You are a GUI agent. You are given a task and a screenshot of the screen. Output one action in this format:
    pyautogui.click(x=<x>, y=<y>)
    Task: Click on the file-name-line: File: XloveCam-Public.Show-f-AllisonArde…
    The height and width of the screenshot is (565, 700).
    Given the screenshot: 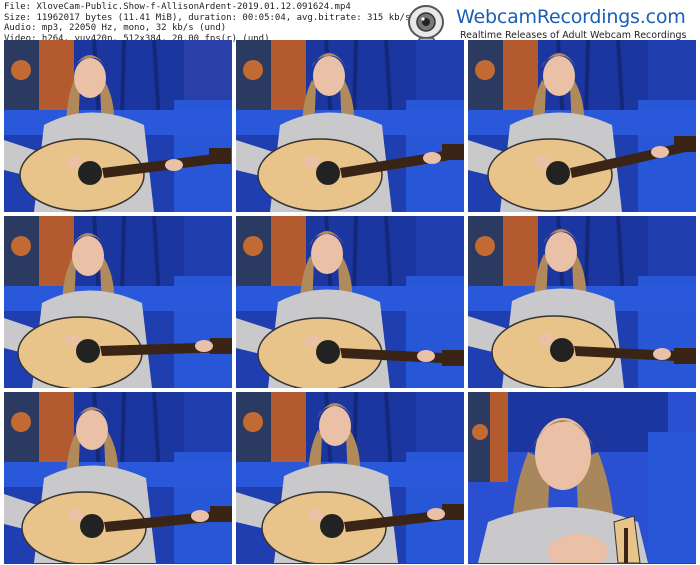 What is the action you would take?
    pyautogui.click(x=177, y=7)
    